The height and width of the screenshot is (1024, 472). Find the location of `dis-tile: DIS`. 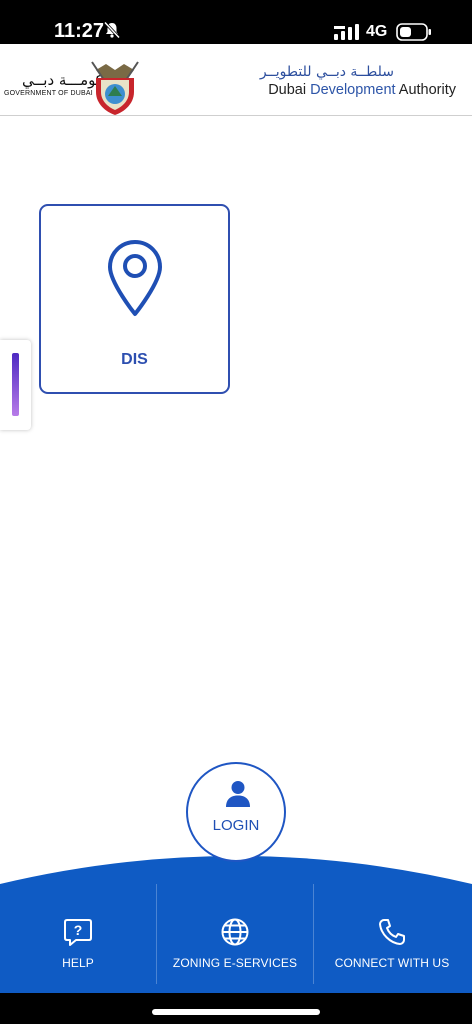

dis-tile: DIS is located at coordinates (134, 299).